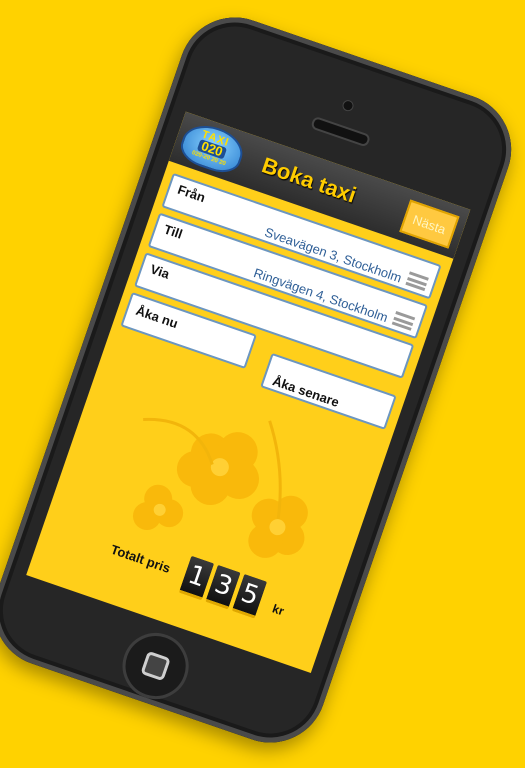 This screenshot has width=525, height=768. I want to click on camera-icon, so click(348, 105).